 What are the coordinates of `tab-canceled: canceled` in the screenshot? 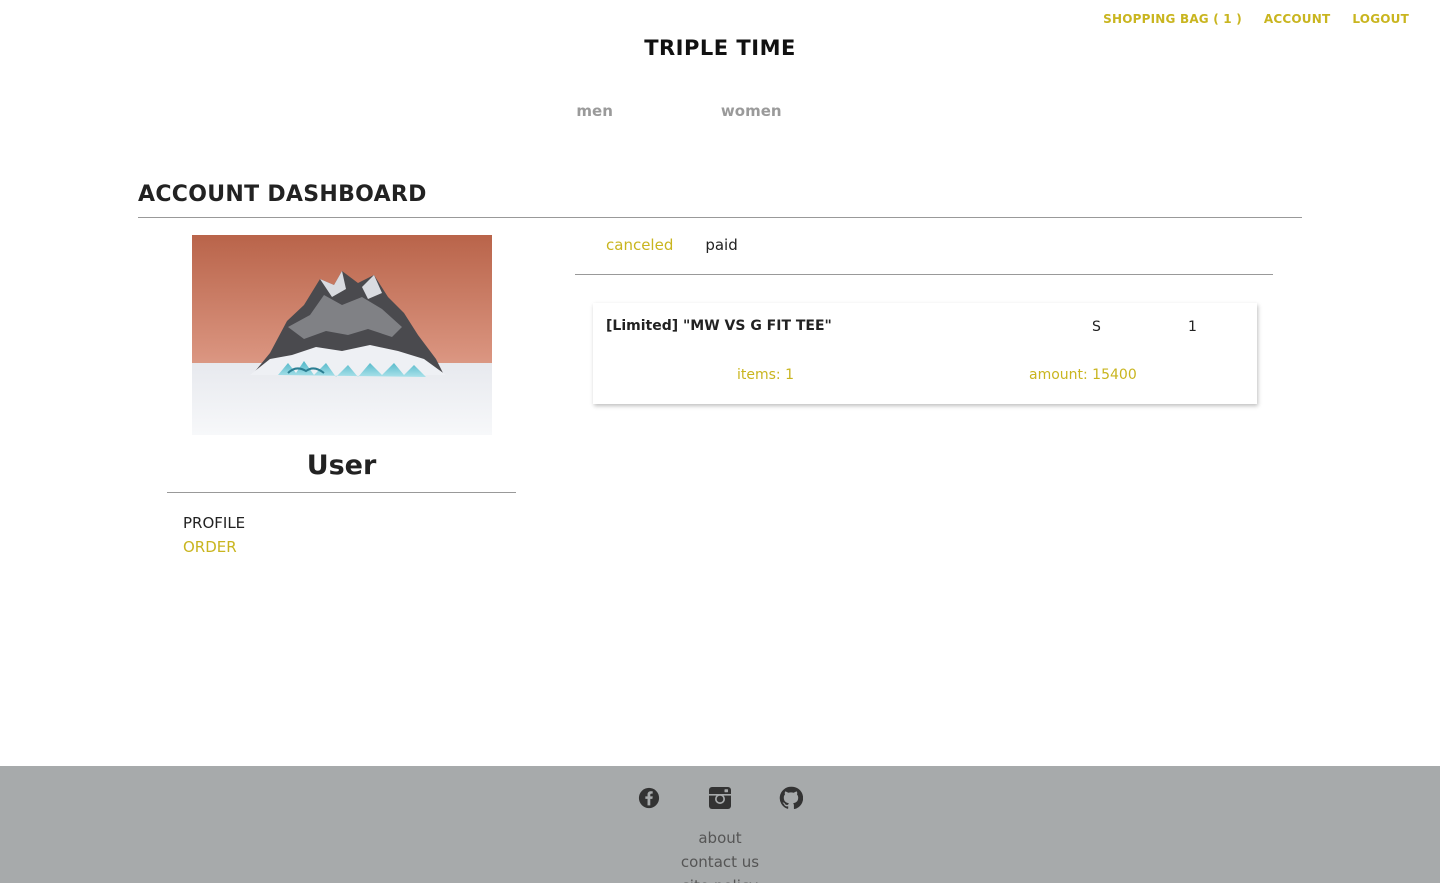 It's located at (639, 245).